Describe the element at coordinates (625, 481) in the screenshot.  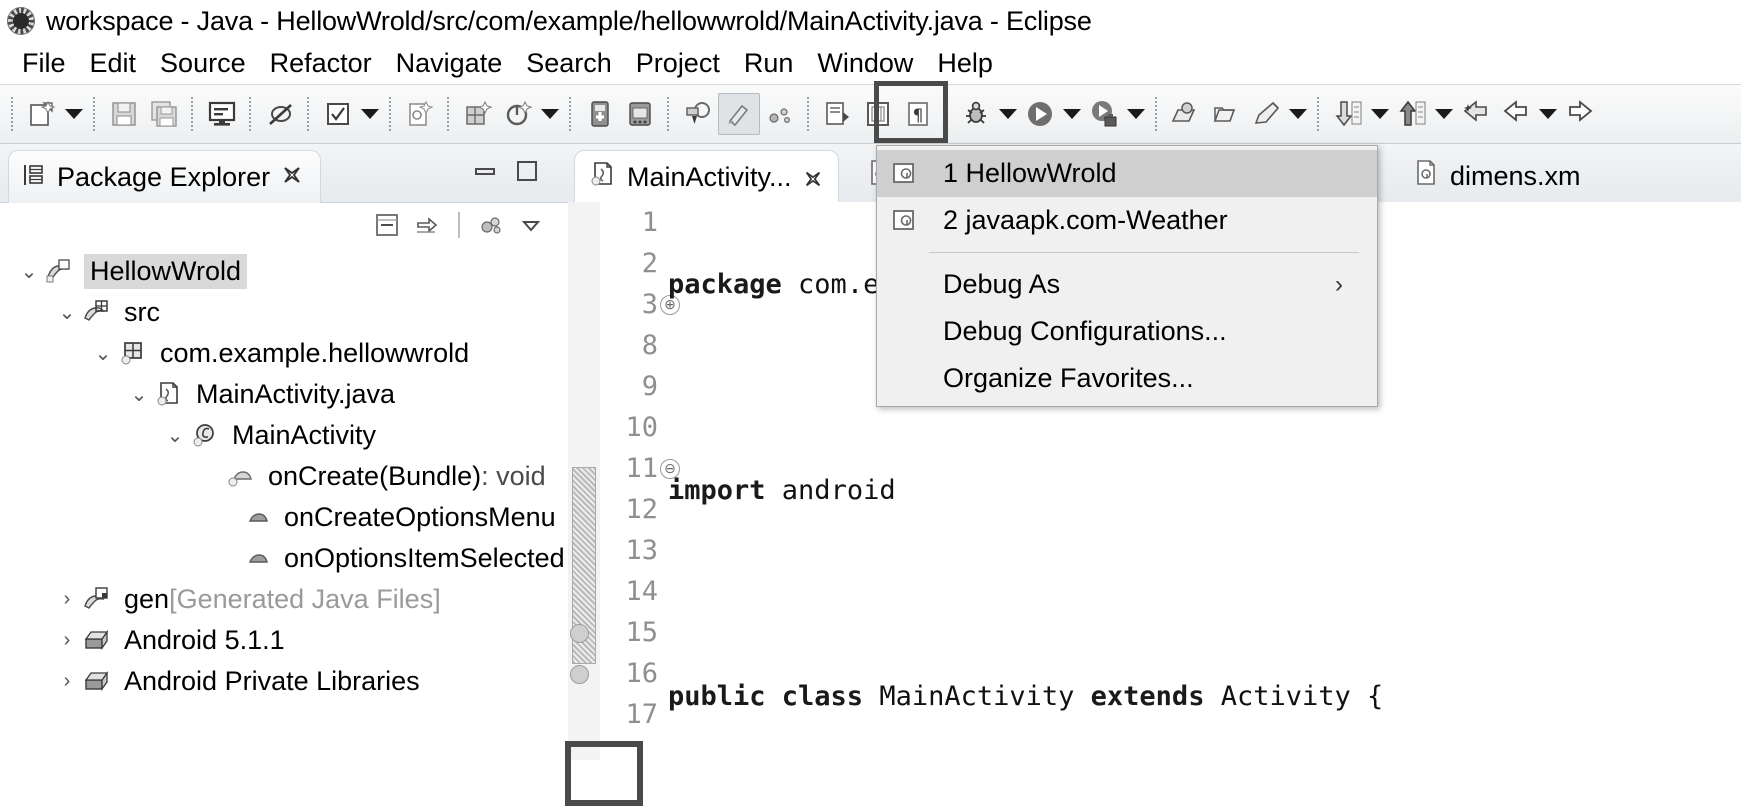
I see `editor-line-numbers: 1 2 3 ⊕ 8 9 10 11 ⊖ 12 13 14 15 16 17` at that location.